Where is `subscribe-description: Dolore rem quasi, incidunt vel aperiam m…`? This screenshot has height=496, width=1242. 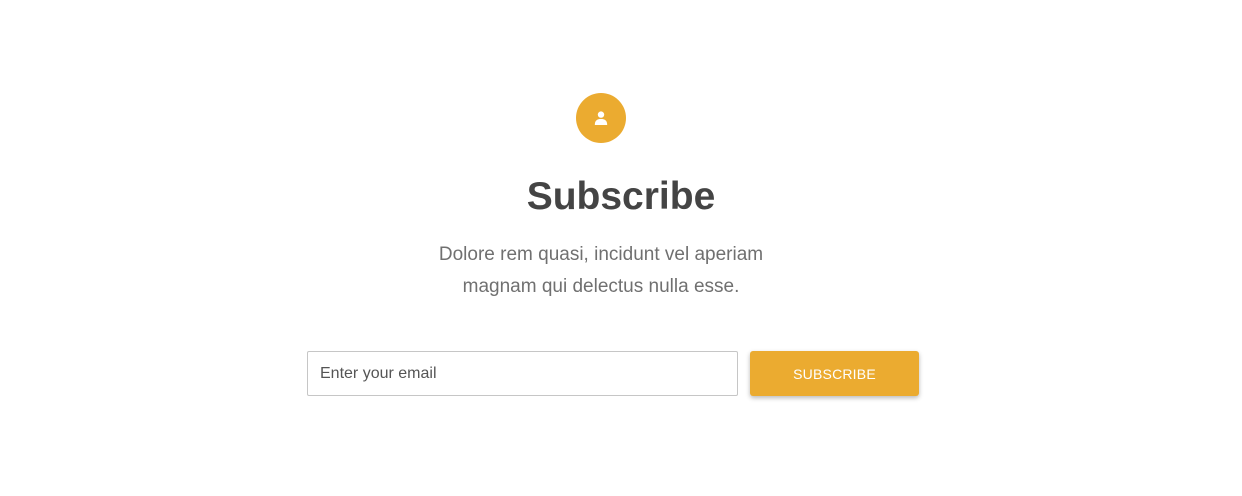
subscribe-description: Dolore rem quasi, incidunt vel aperiam m… is located at coordinates (601, 270).